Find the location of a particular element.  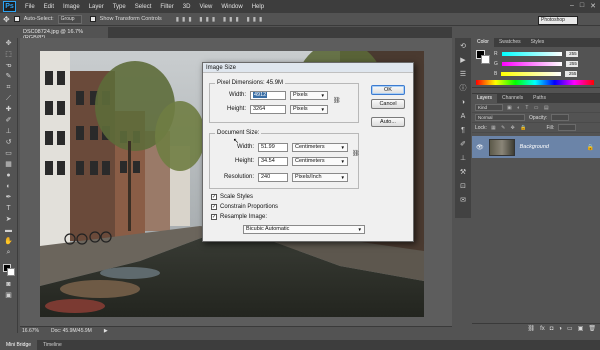

opacity-input is located at coordinates (560, 117).